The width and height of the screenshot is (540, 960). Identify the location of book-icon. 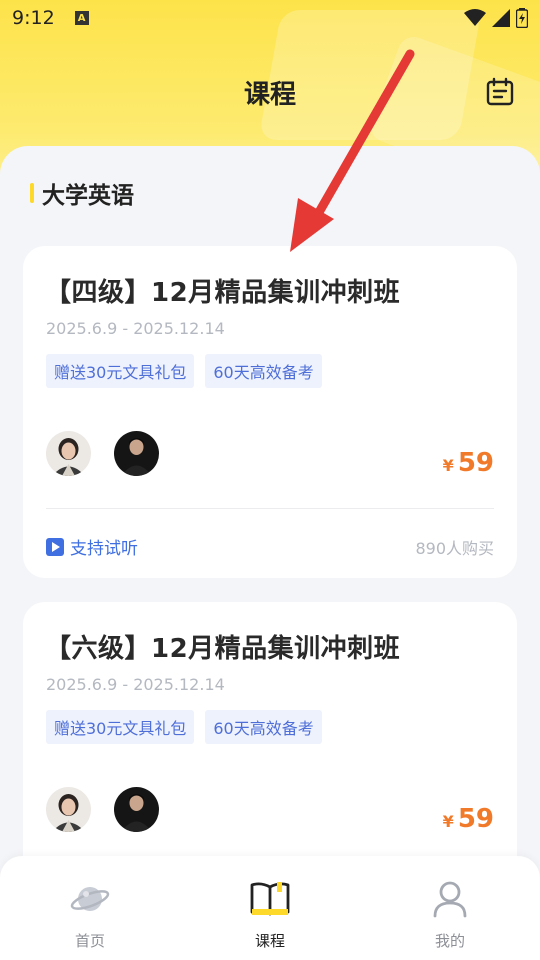
(270, 899).